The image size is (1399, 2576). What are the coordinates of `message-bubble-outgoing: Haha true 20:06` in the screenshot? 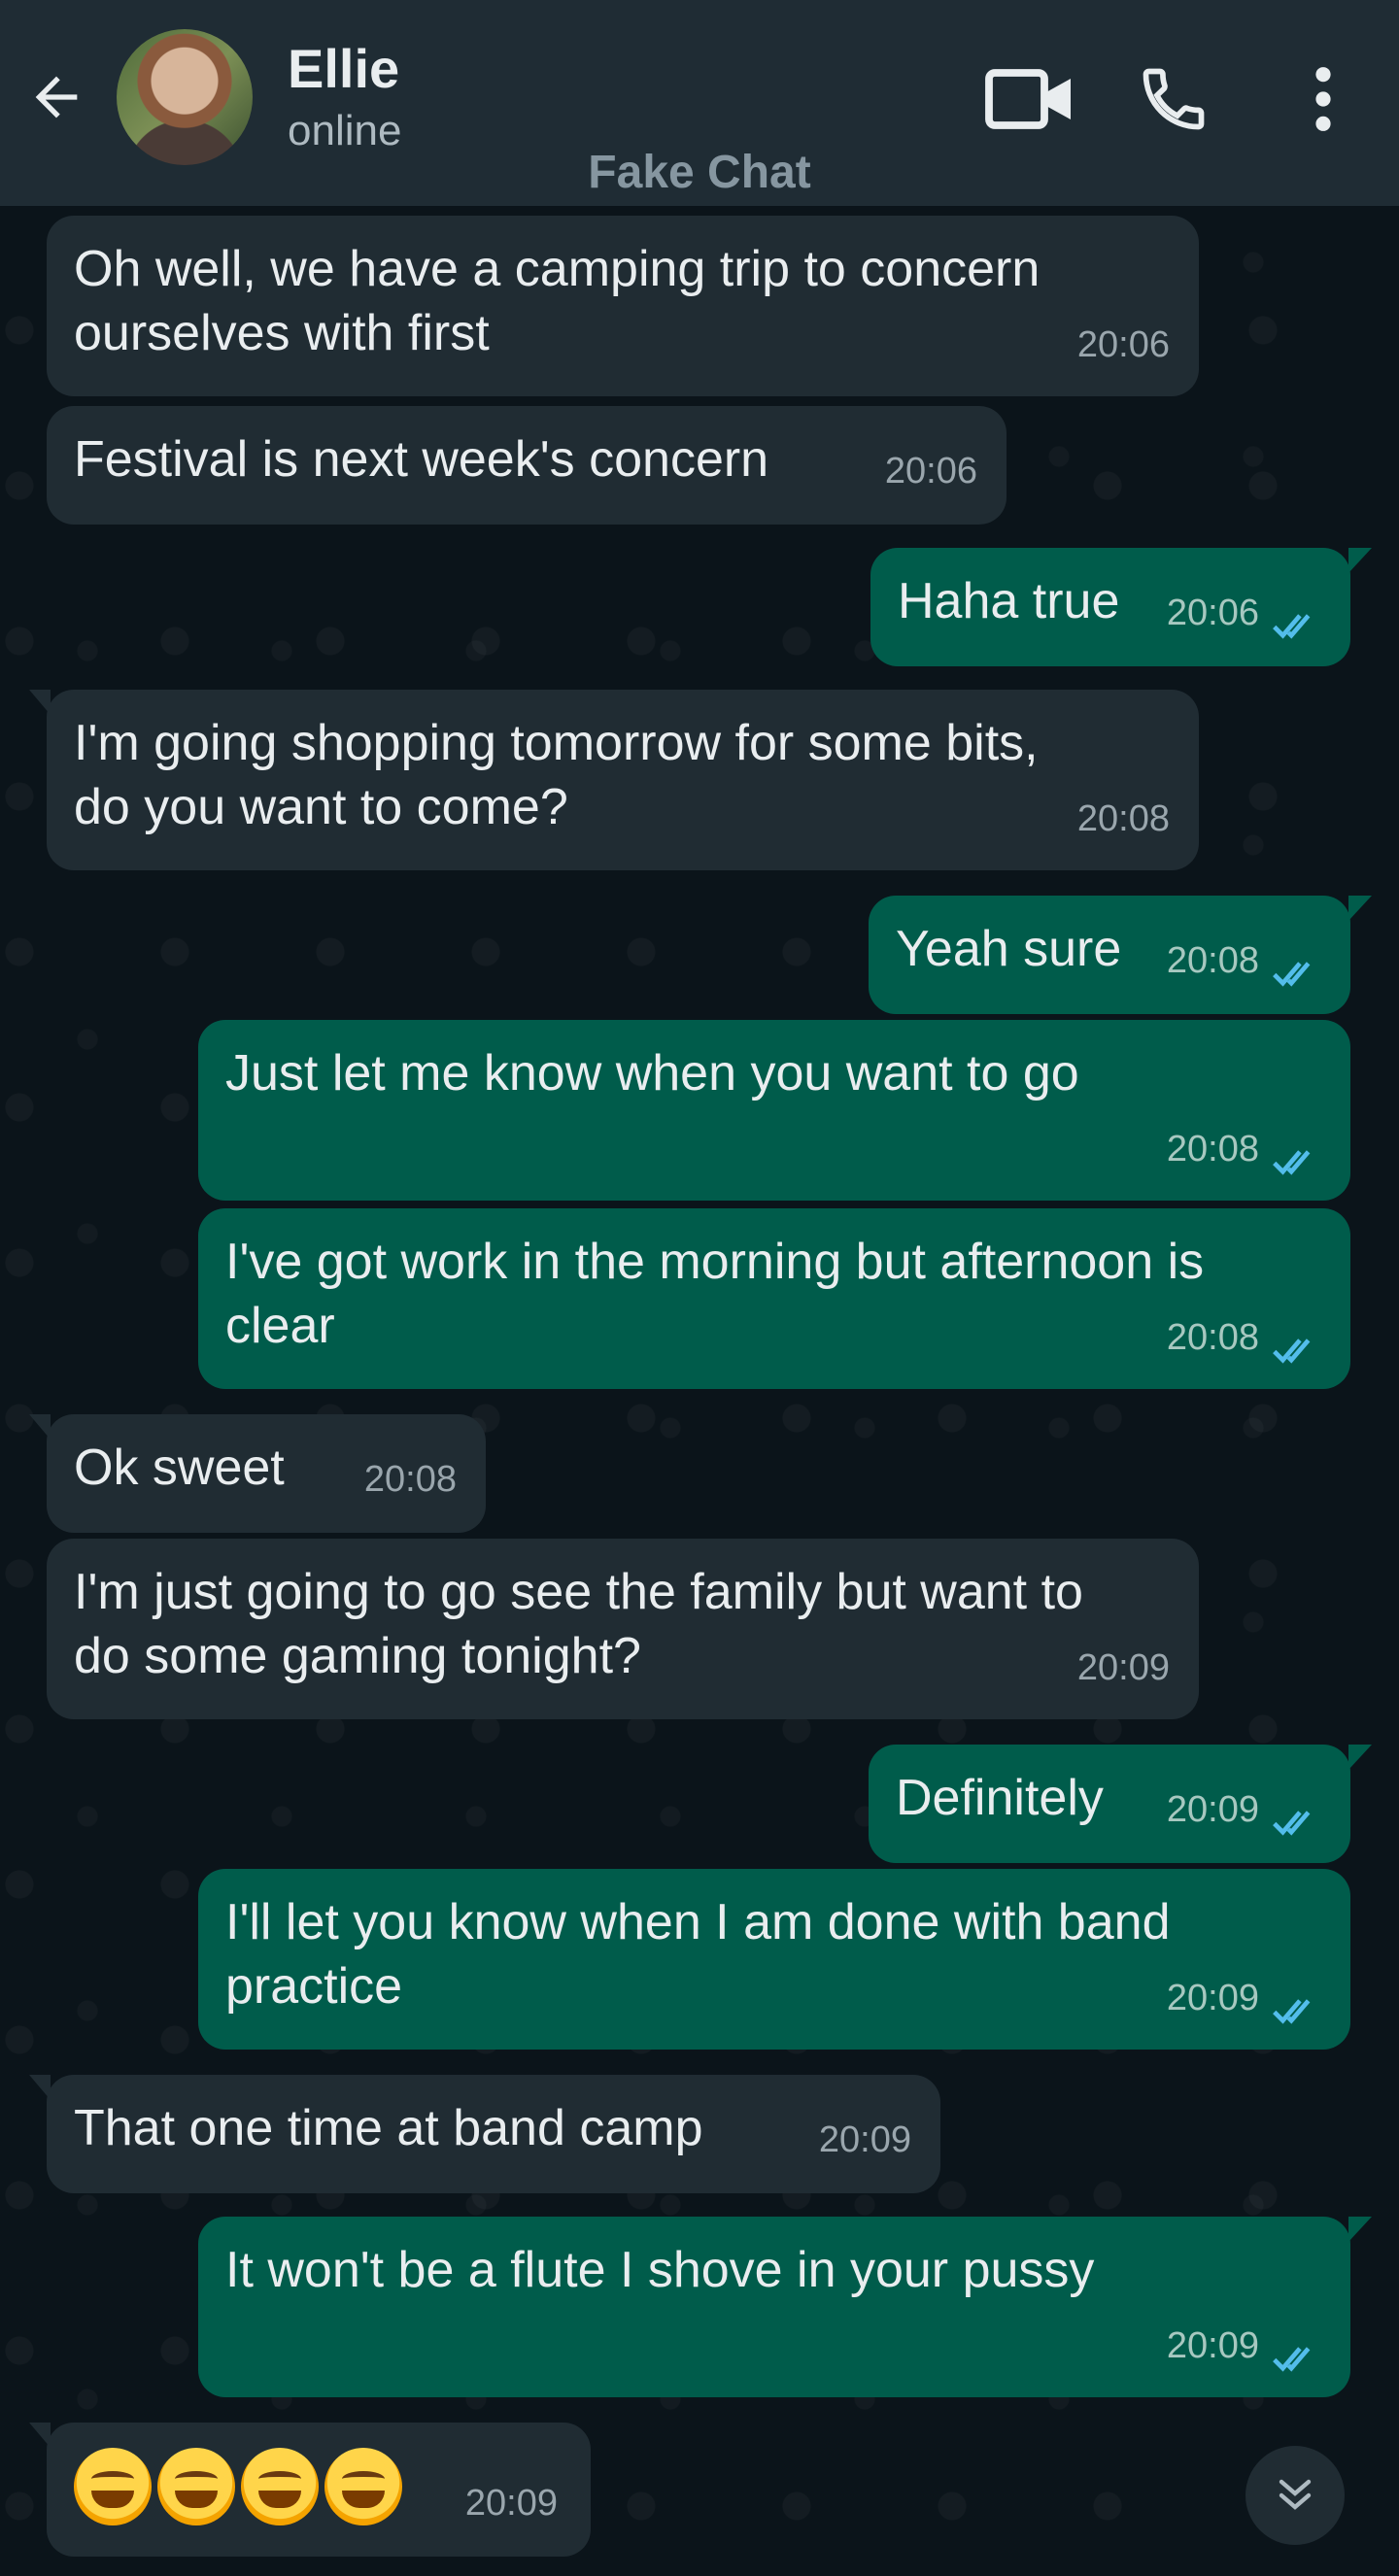 It's located at (1121, 607).